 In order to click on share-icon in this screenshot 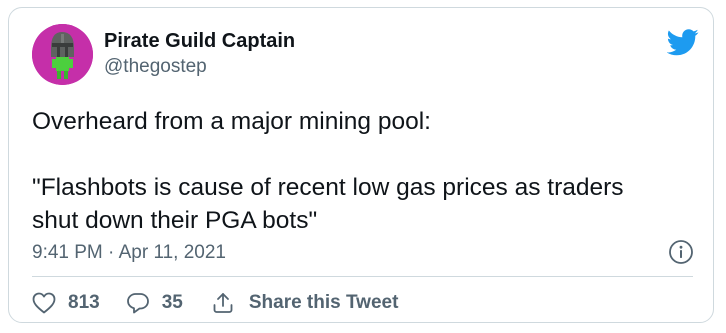, I will do `click(223, 303)`.